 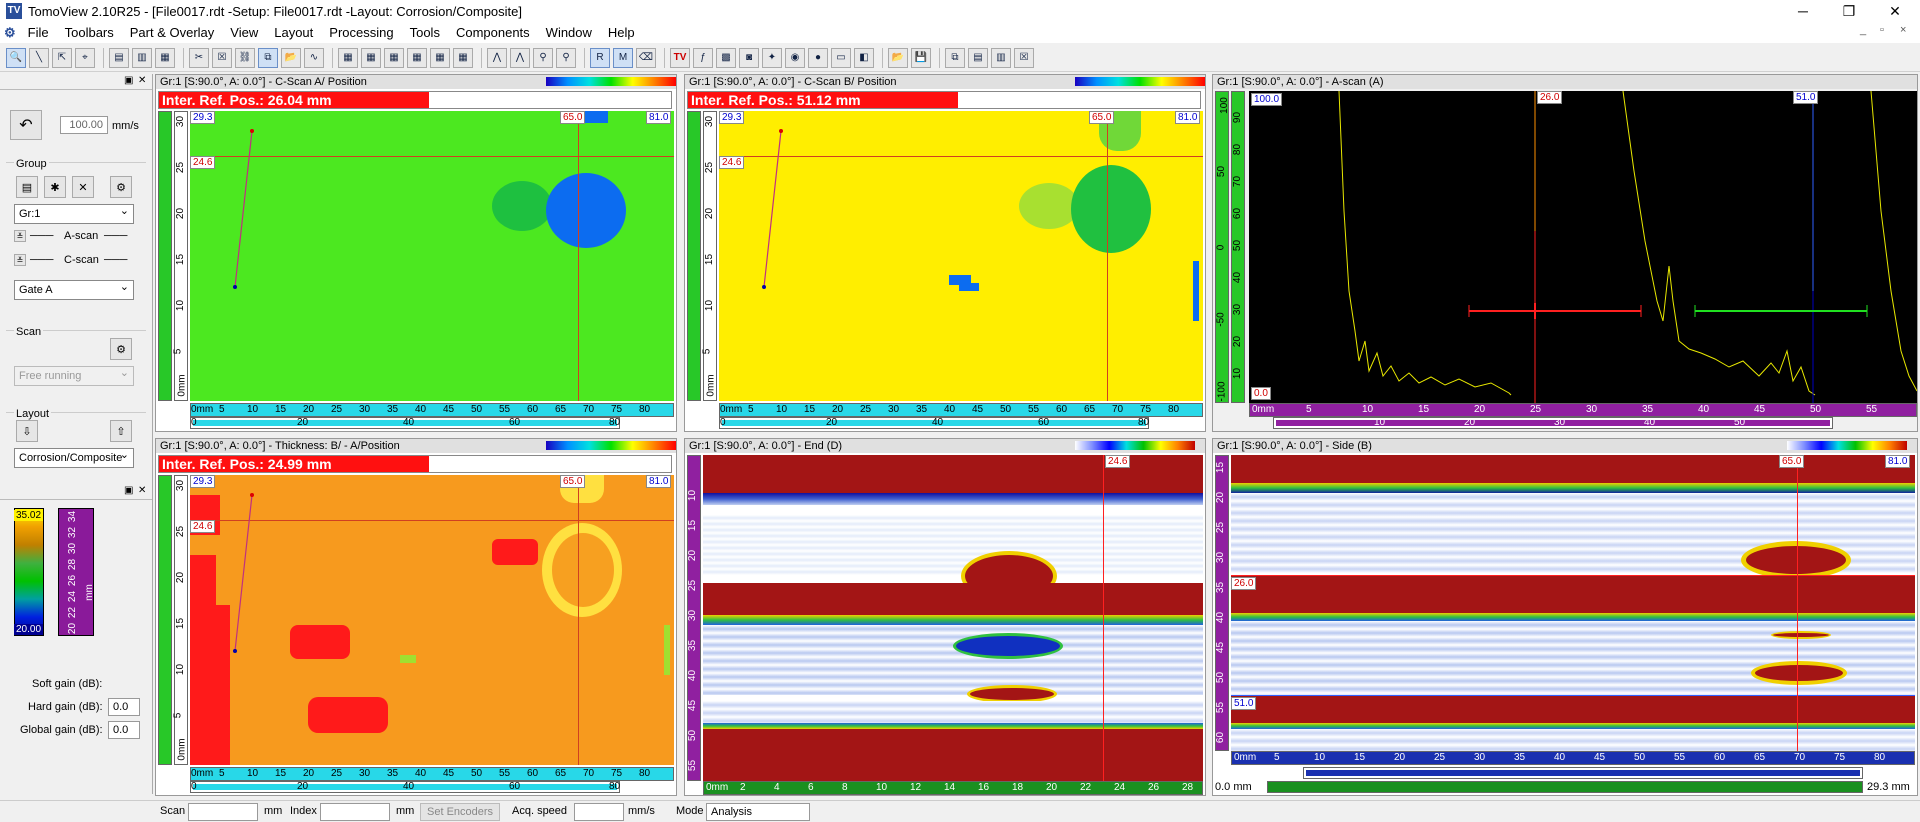 What do you see at coordinates (432, 256) in the screenshot?
I see `cscan-a-image: 29.3 24.6 65.0 81.0` at bounding box center [432, 256].